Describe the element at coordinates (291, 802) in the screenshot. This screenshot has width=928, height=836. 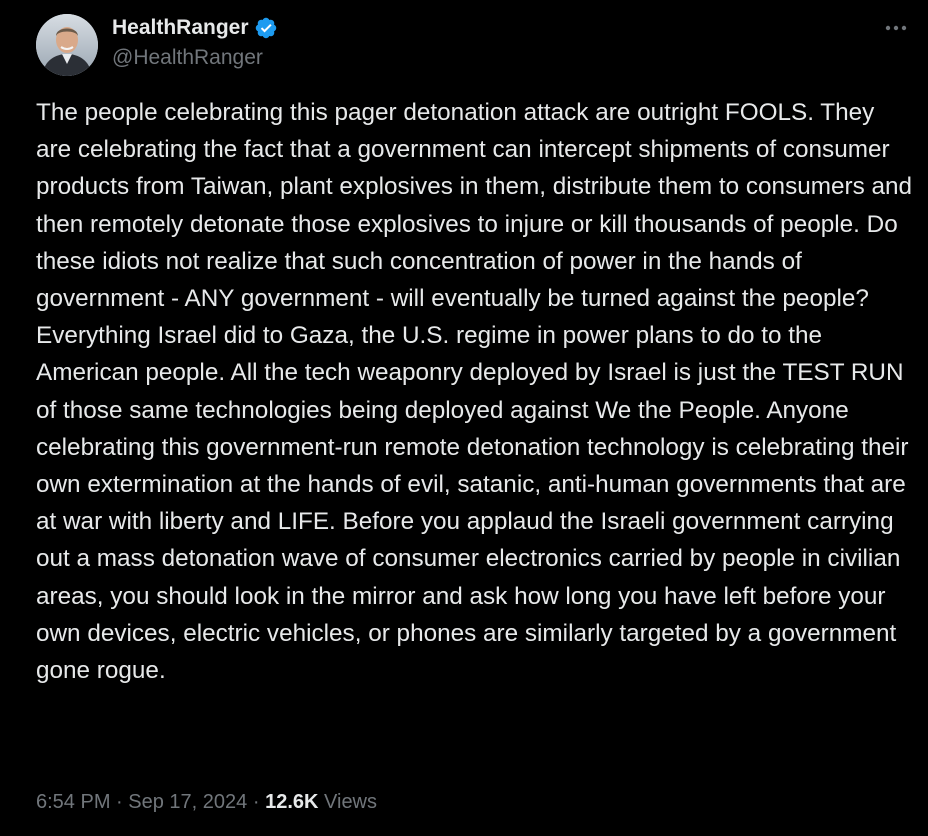
I see `views-count: 12.6K` at that location.